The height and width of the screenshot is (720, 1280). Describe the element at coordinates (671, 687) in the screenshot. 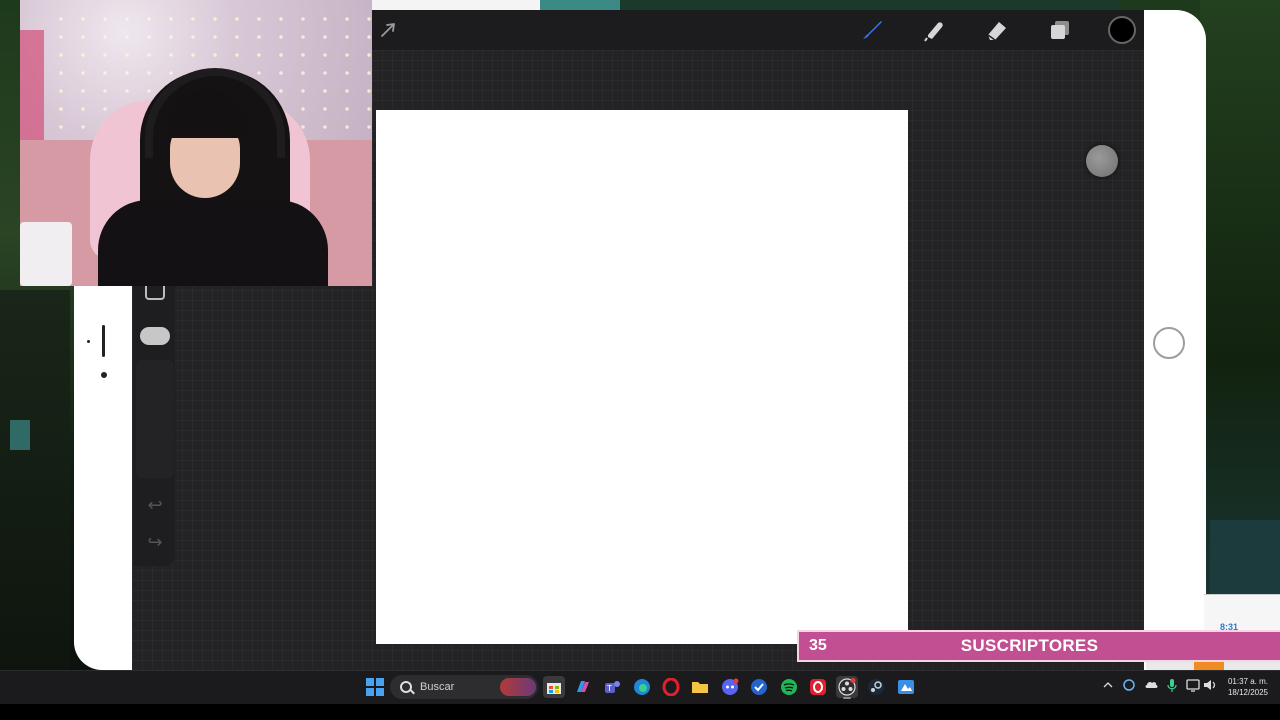

I see `opera-icon` at that location.